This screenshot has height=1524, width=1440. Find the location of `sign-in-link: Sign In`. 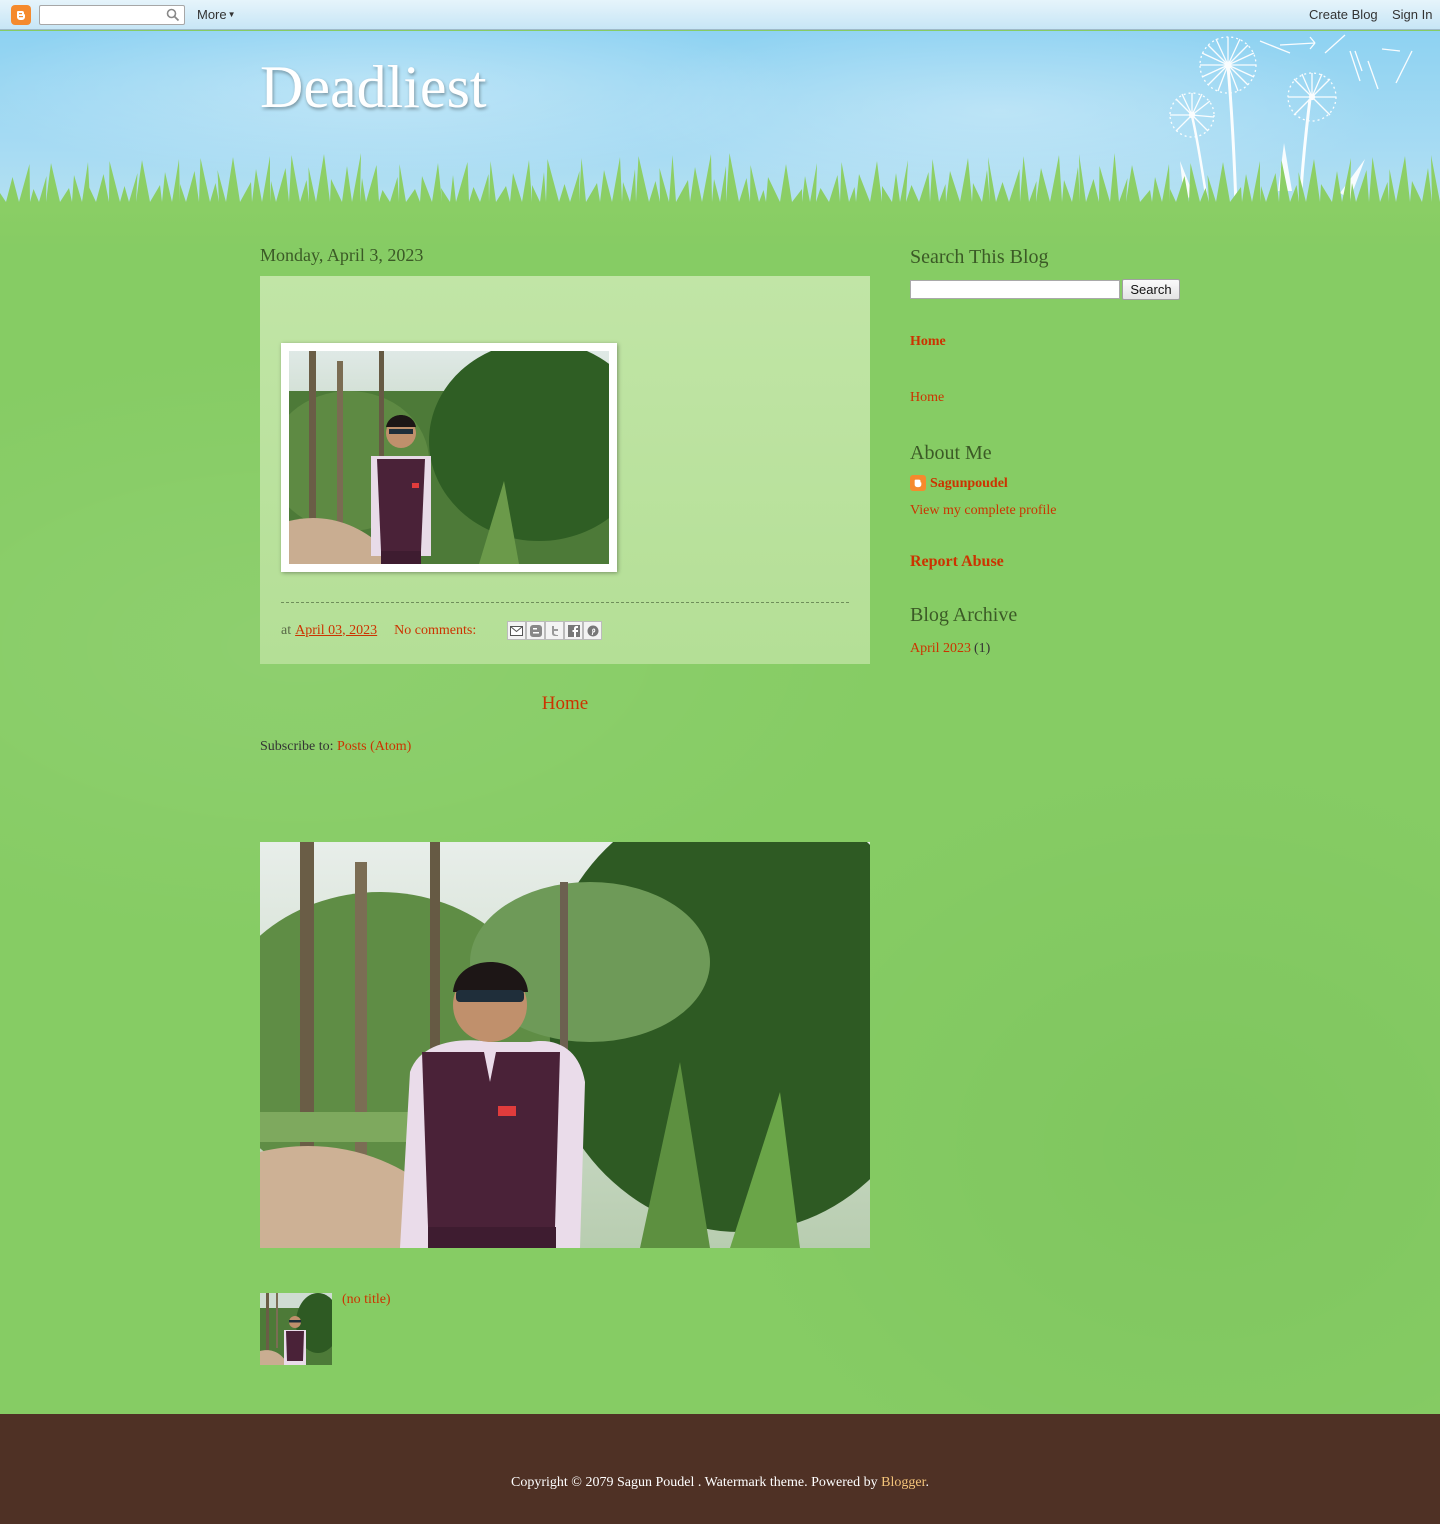

sign-in-link: Sign In is located at coordinates (1412, 14).